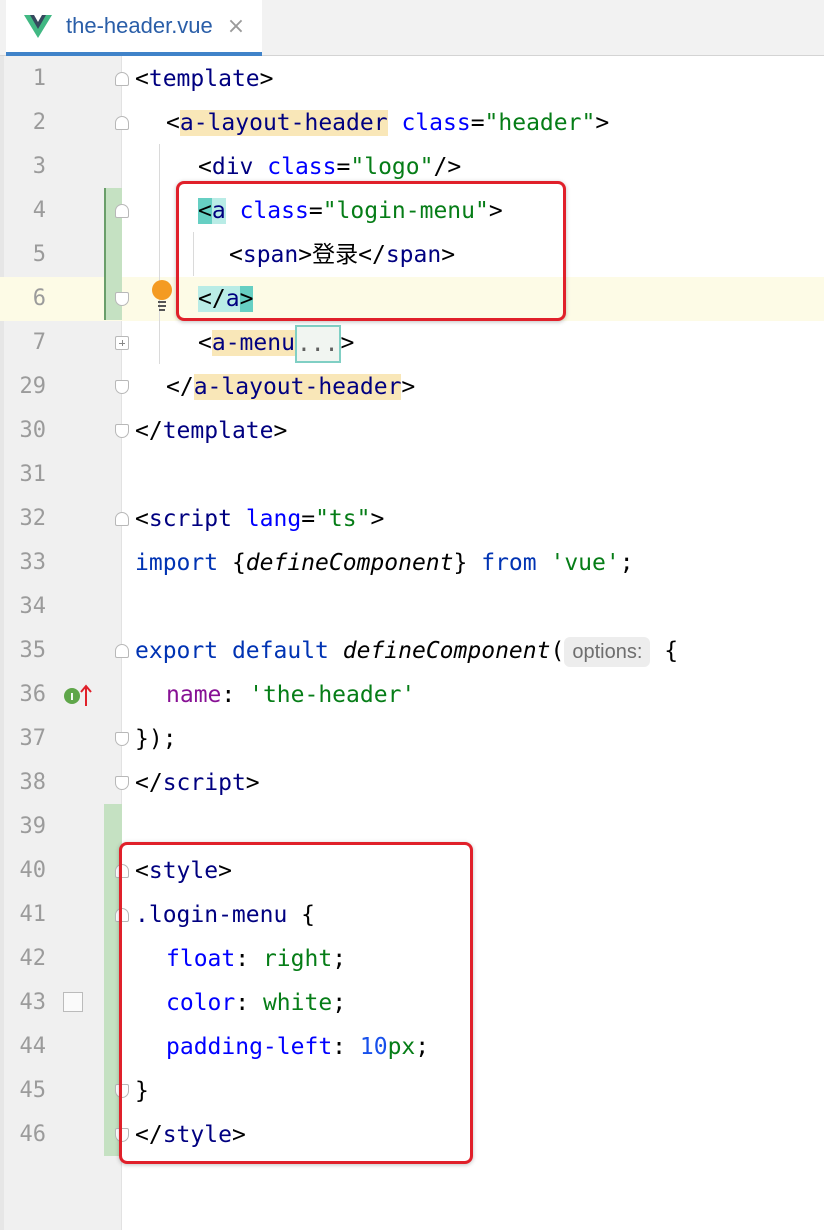  What do you see at coordinates (607, 651) in the screenshot?
I see `parameter-hint: options:` at bounding box center [607, 651].